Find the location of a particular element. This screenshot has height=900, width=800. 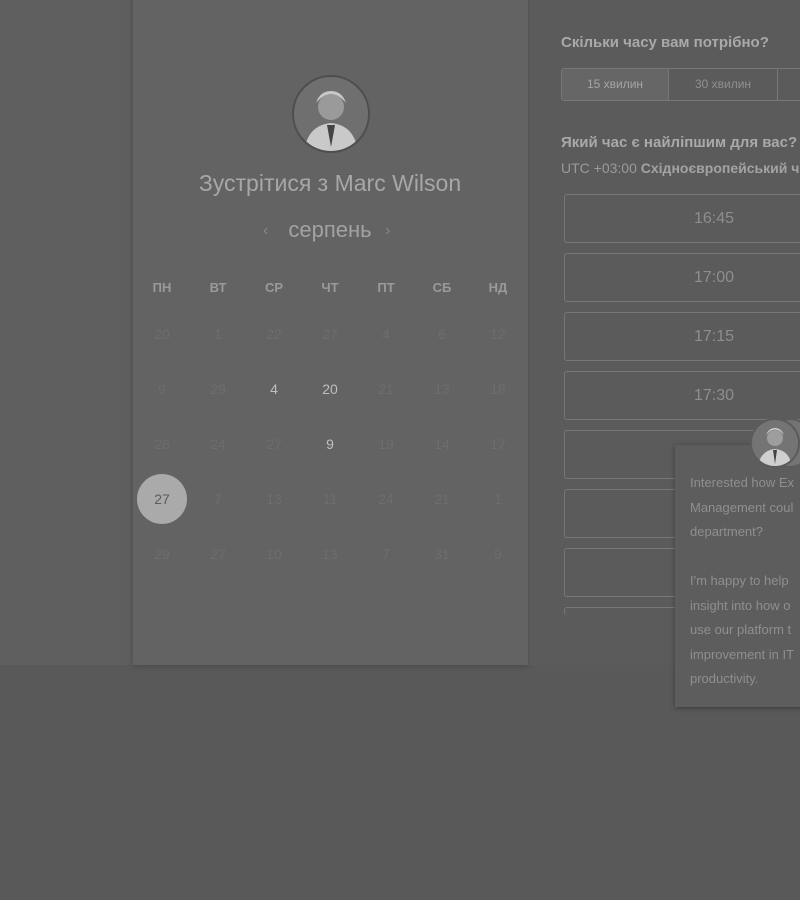

weekday-header: ПН ВТ СР ЧТ ПТ СБ НД is located at coordinates (330, 287).